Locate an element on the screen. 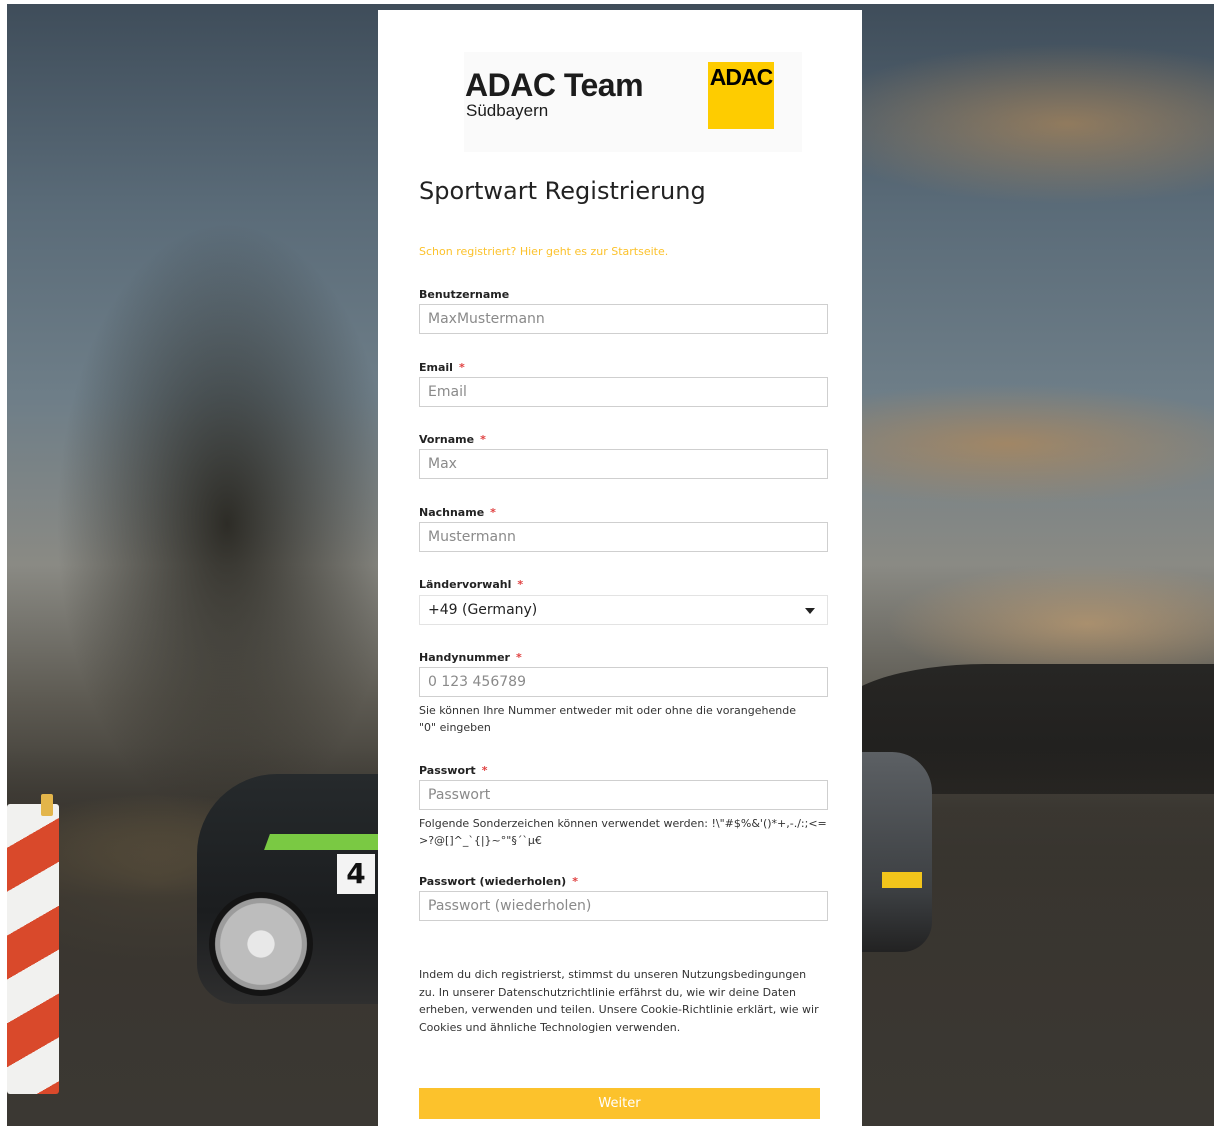  background-barrier-lamp is located at coordinates (47, 805).